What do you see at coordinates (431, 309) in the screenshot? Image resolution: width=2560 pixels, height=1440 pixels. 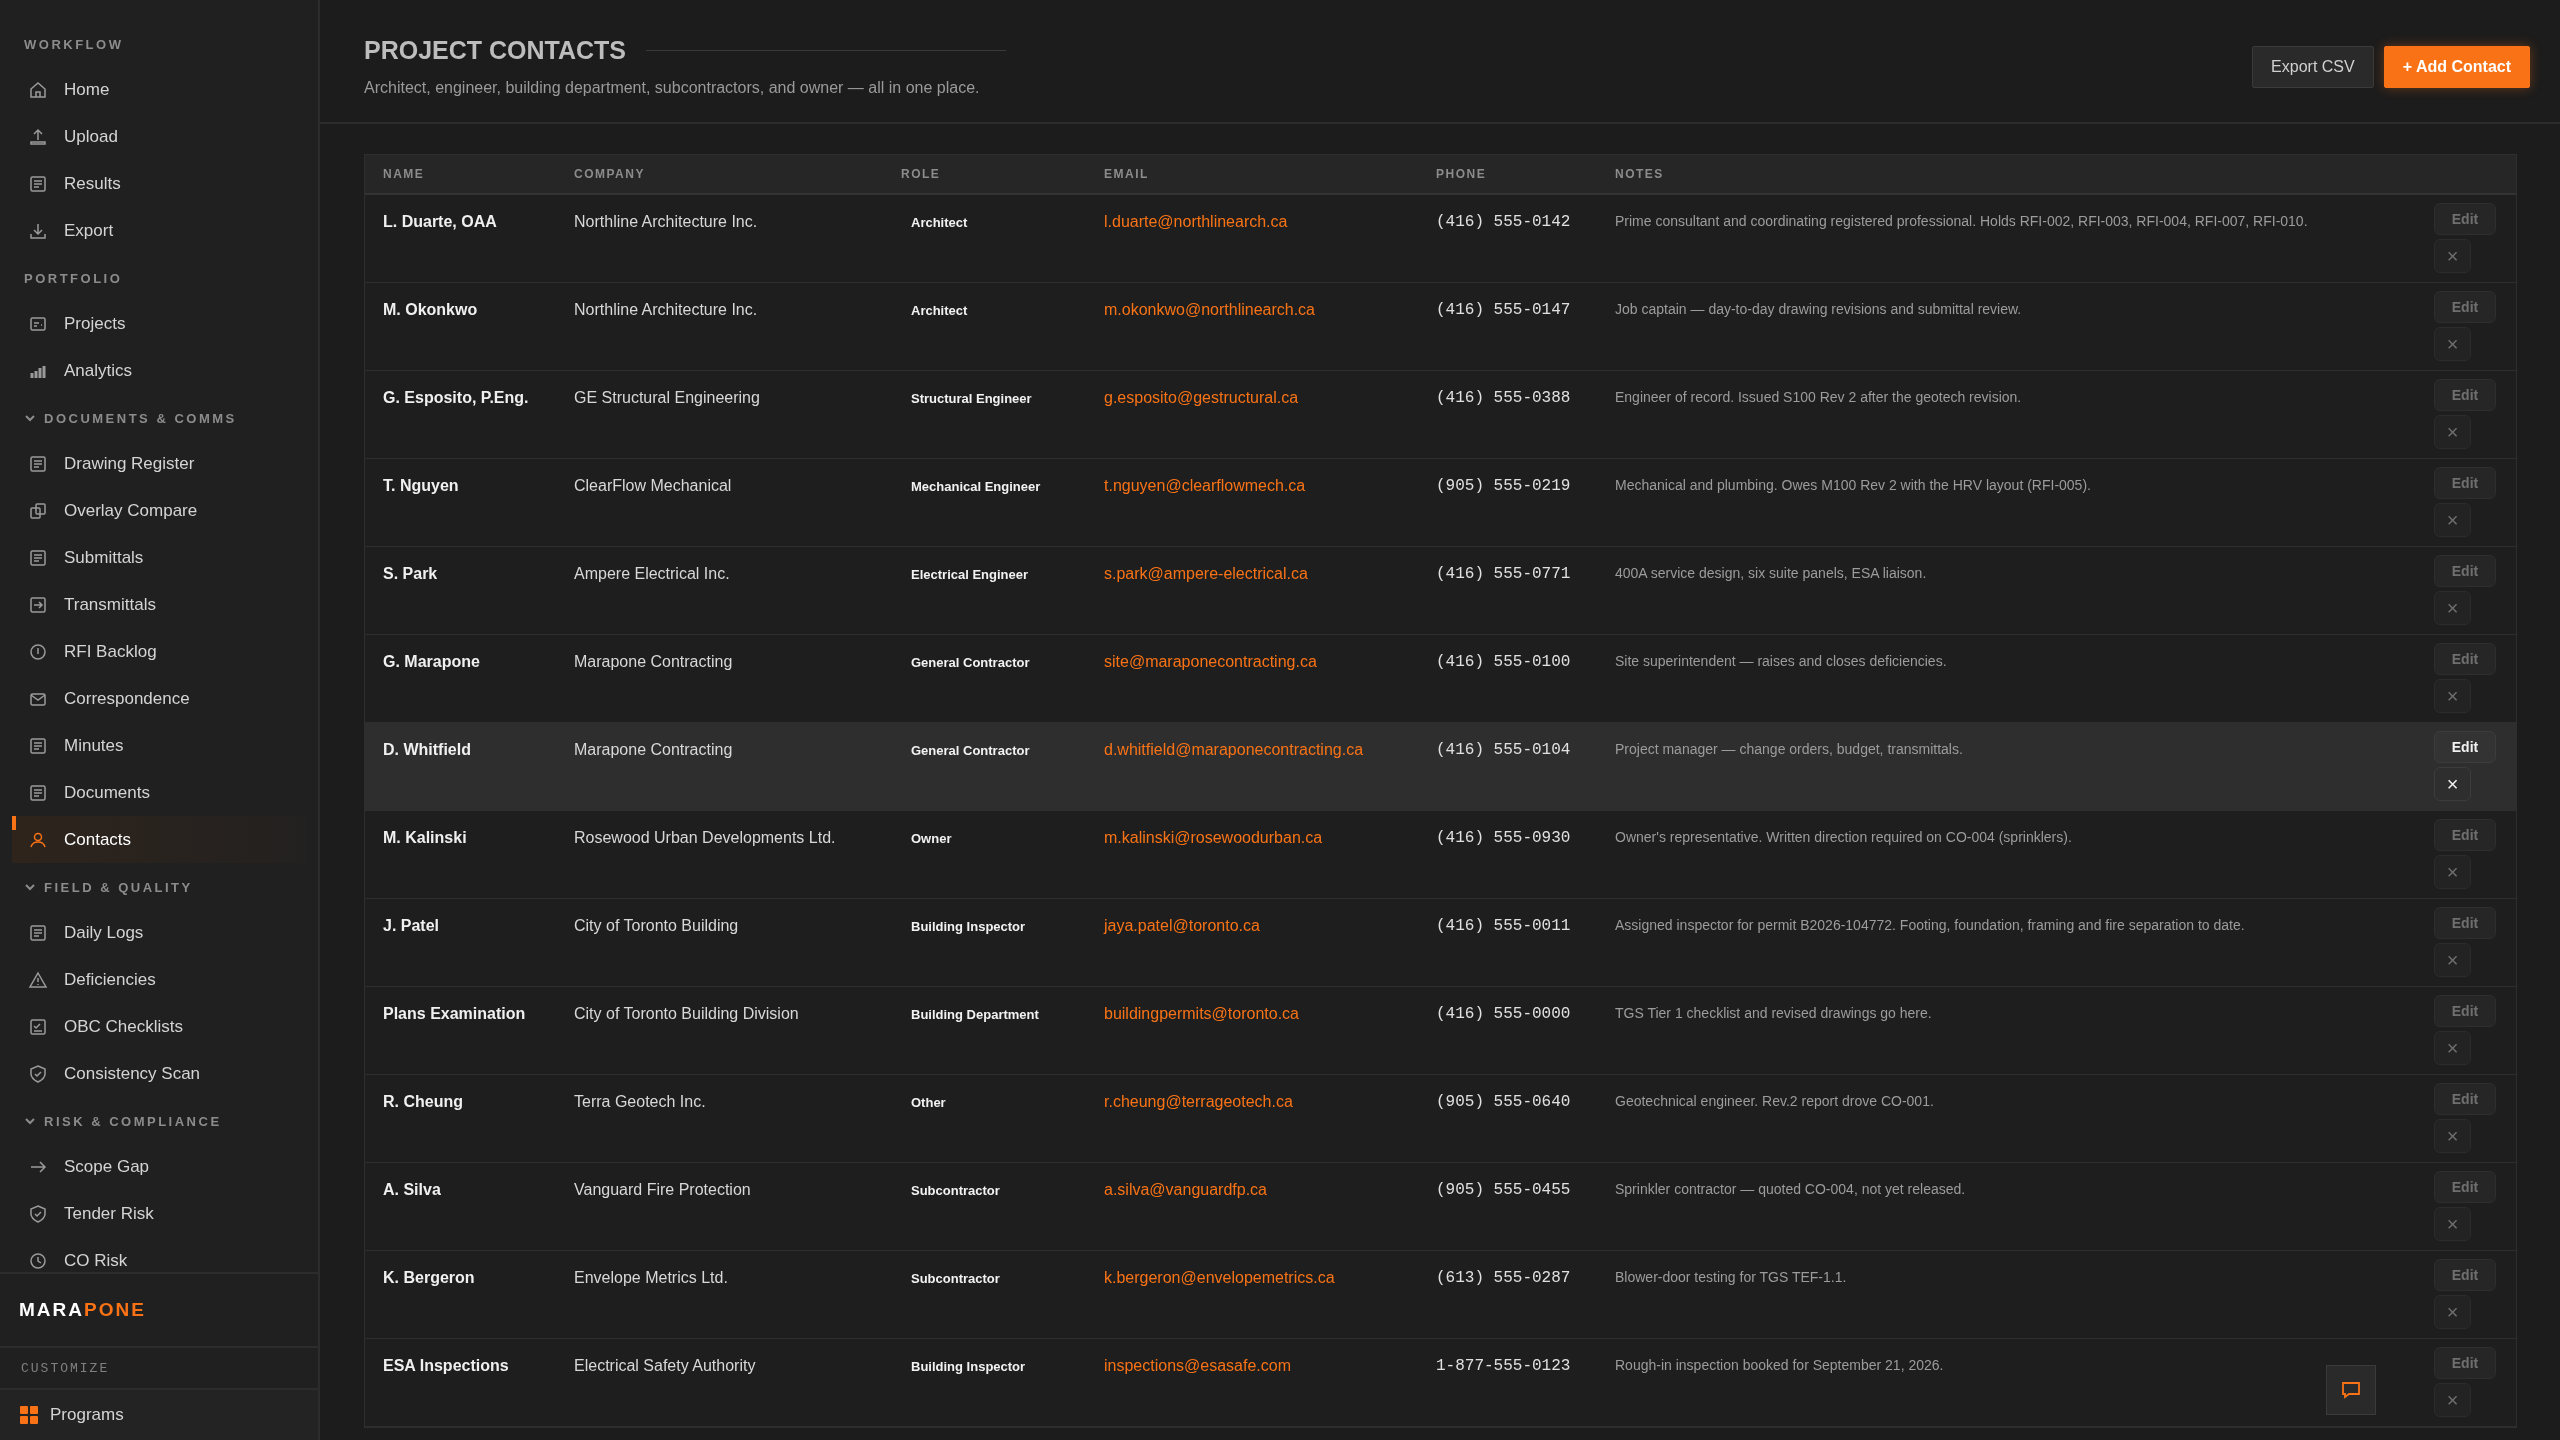 I see `contact-name: M. Okonkwo` at bounding box center [431, 309].